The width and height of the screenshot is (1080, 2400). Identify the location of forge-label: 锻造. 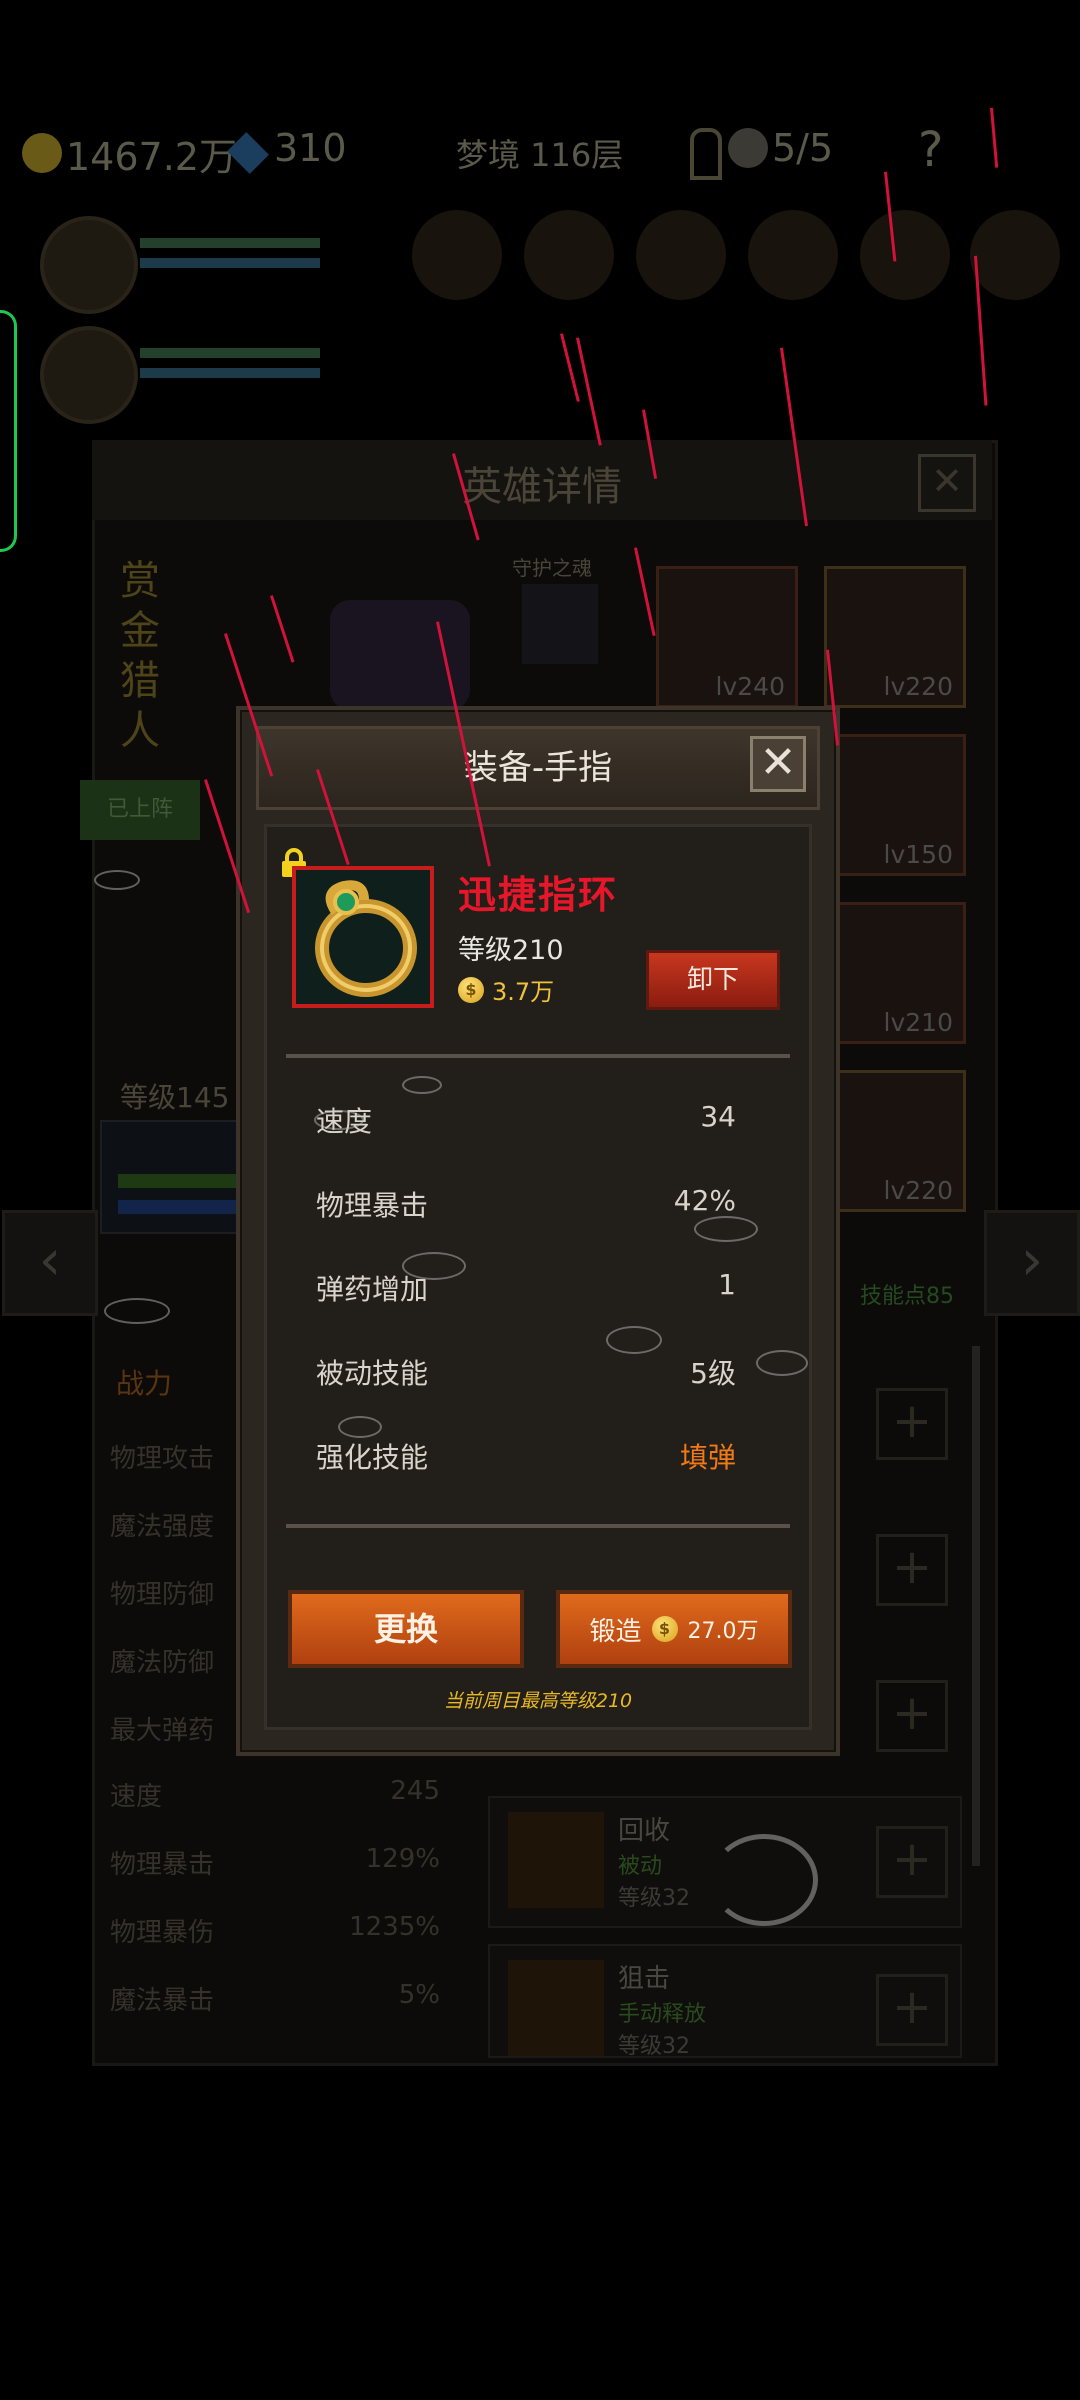
(615, 1631).